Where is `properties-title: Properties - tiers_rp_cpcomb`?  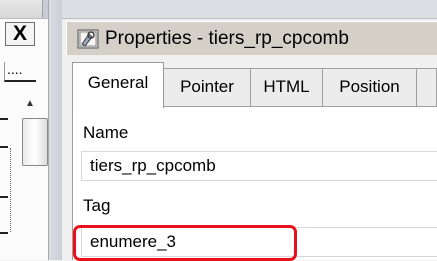 properties-title: Properties - tiers_rp_cpcomb is located at coordinates (227, 38).